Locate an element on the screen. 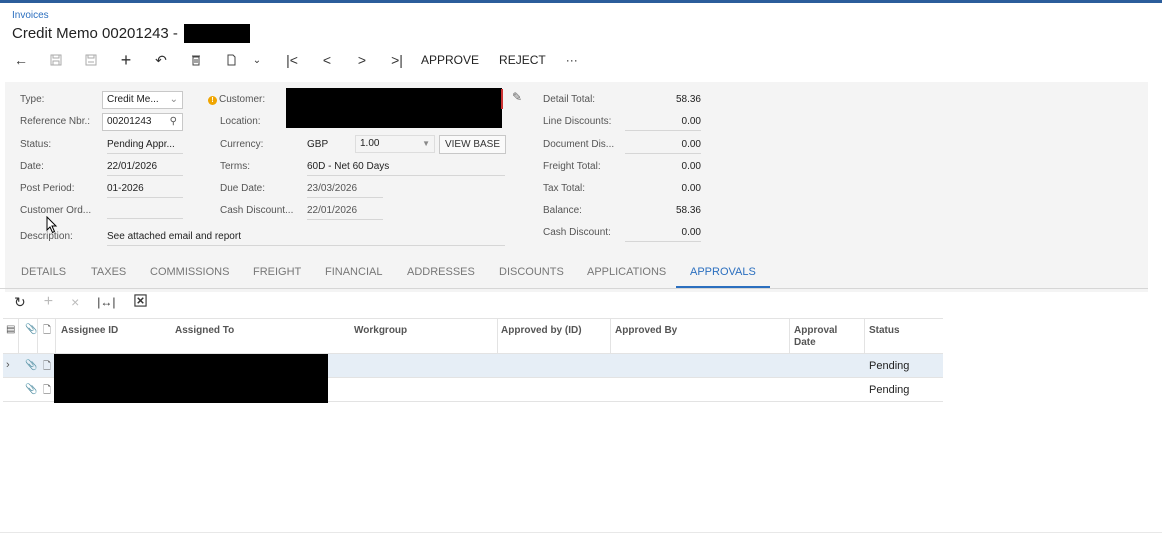 This screenshot has height=542, width=1162. balance-label: Balance: is located at coordinates (562, 210).